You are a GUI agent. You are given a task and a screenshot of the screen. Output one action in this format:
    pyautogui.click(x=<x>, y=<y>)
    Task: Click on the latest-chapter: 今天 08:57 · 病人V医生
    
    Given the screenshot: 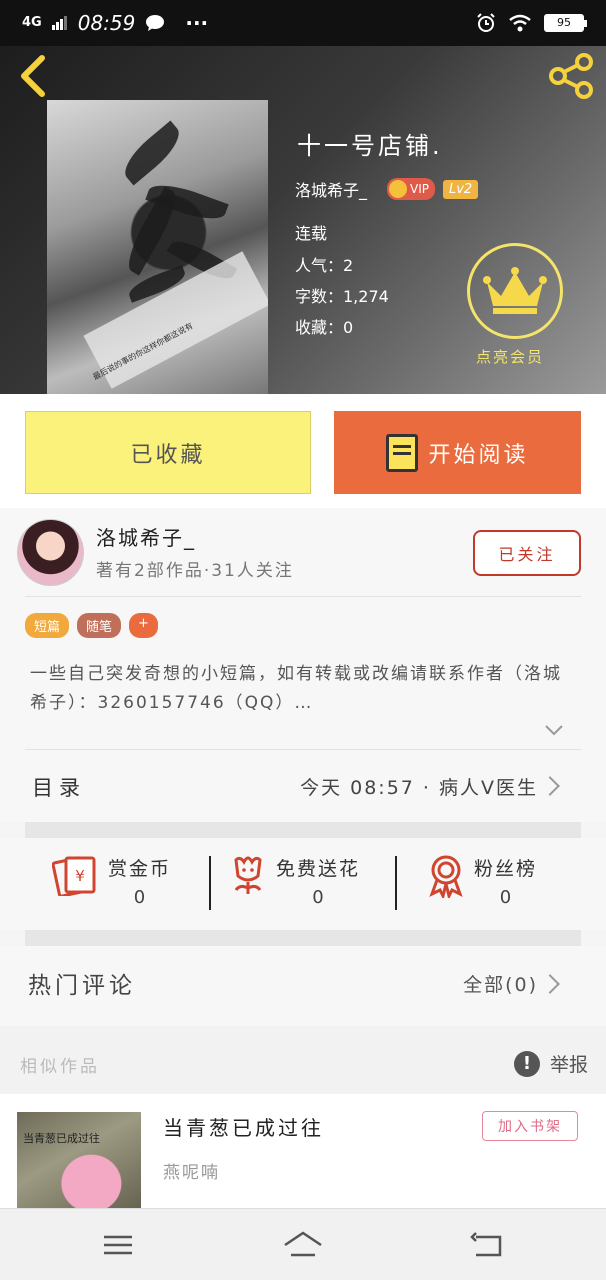 What is the action you would take?
    pyautogui.click(x=419, y=788)
    